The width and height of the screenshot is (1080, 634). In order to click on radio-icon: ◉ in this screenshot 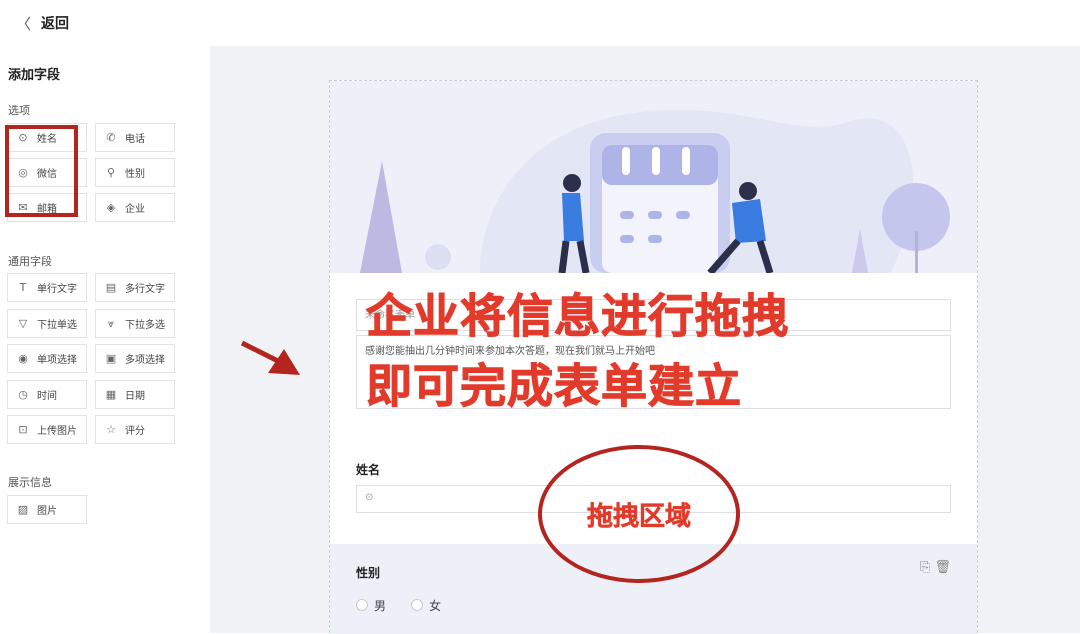, I will do `click(23, 358)`.